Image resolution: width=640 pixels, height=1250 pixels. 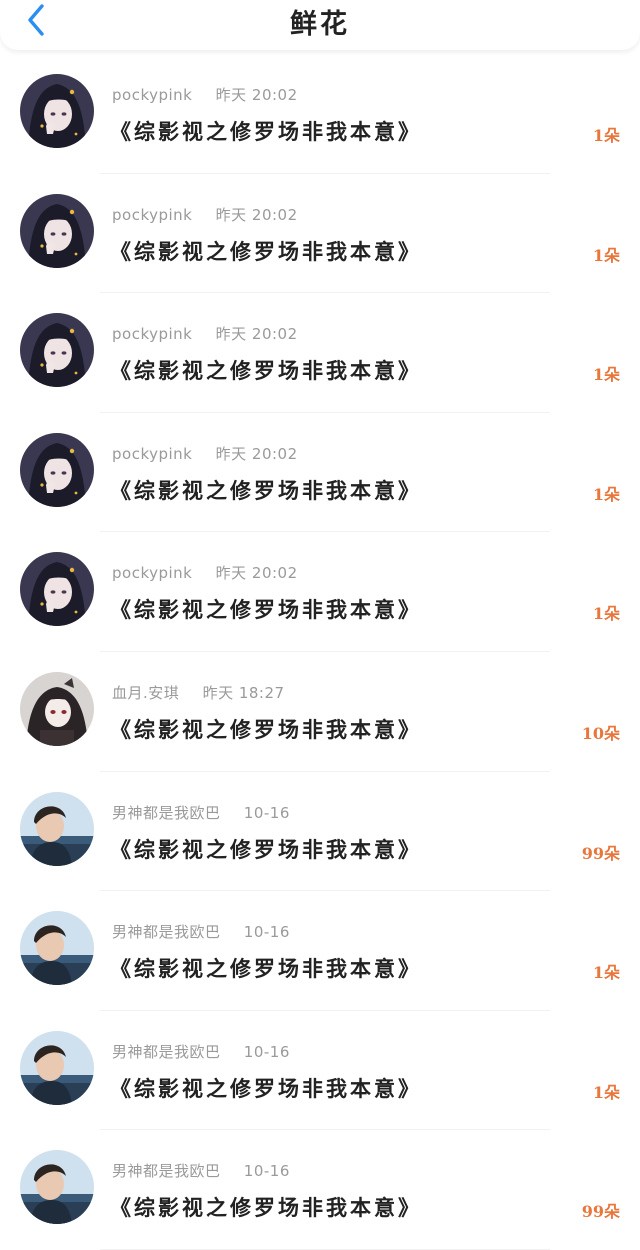 What do you see at coordinates (145, 693) in the screenshot?
I see `username: 血月.安琪` at bounding box center [145, 693].